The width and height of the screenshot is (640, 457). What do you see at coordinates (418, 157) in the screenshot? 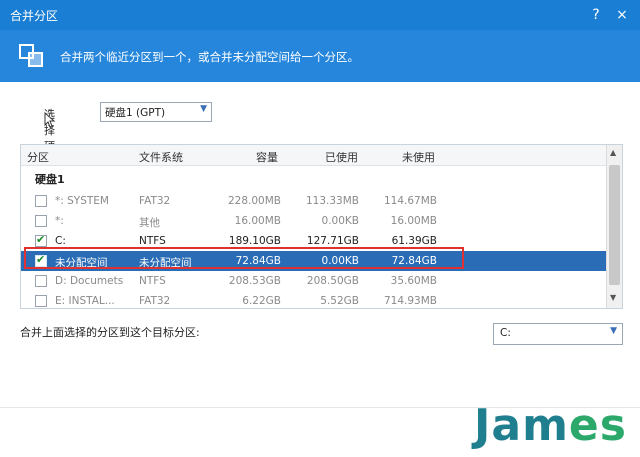
I see `col-free: 未使用` at bounding box center [418, 157].